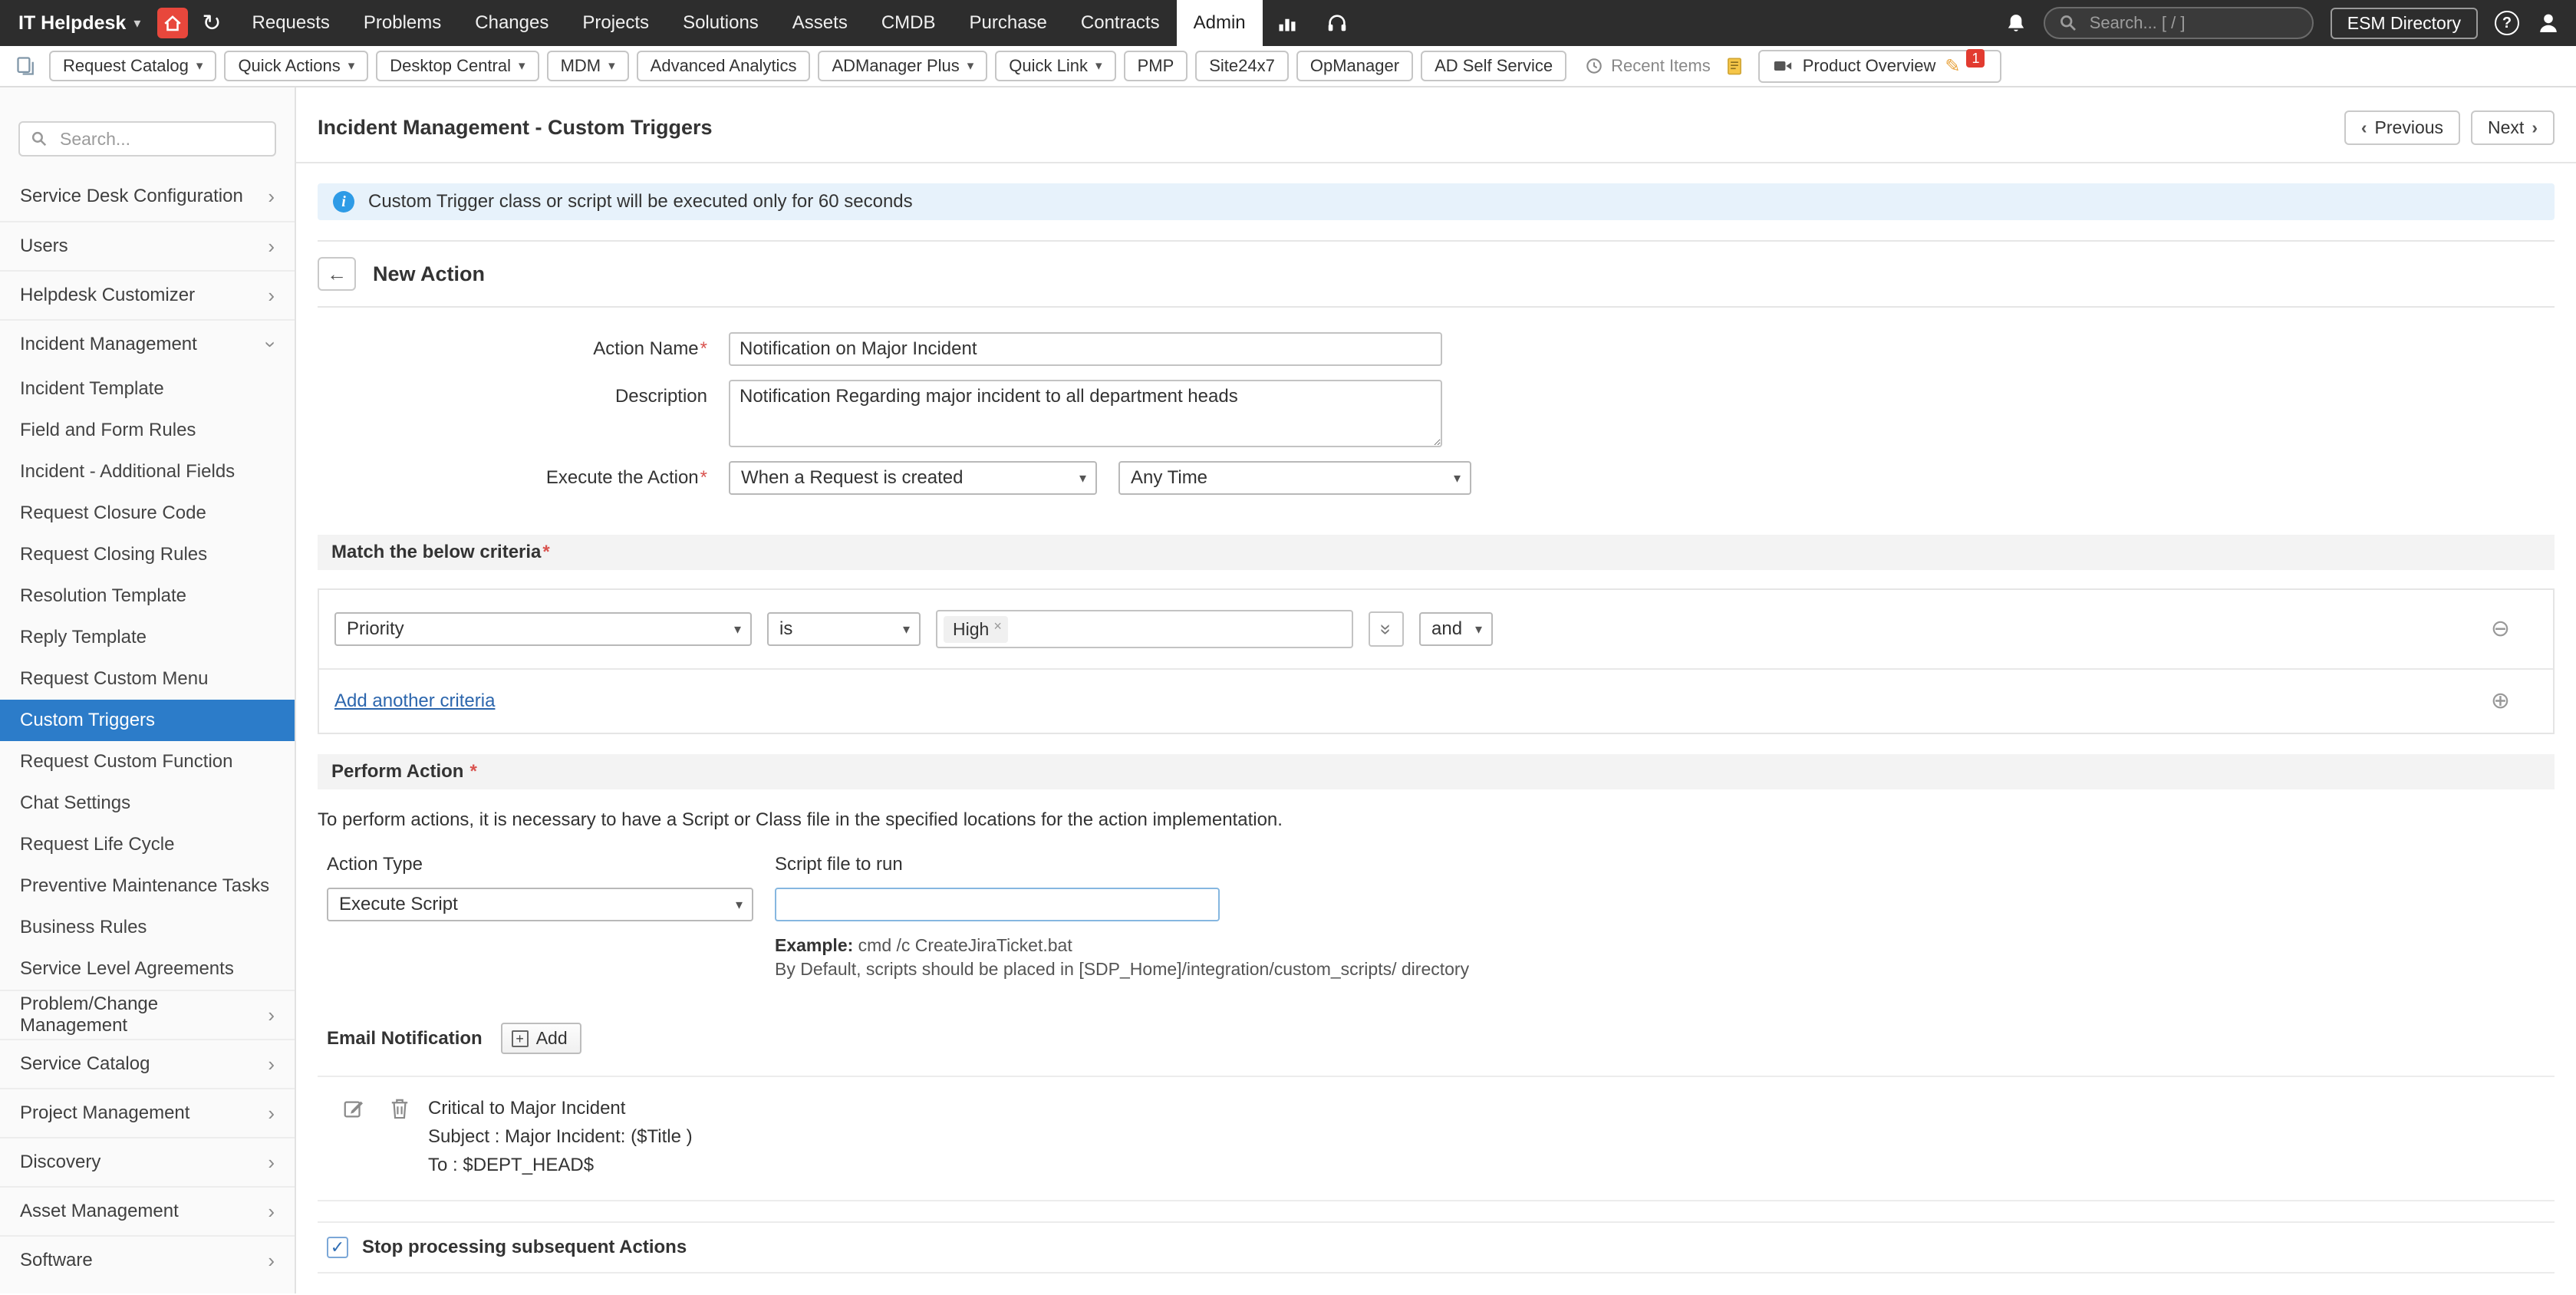 This screenshot has width=2576, height=1295. What do you see at coordinates (511, 1165) in the screenshot?
I see `notification-to: To : $DEPT_HEAD$` at bounding box center [511, 1165].